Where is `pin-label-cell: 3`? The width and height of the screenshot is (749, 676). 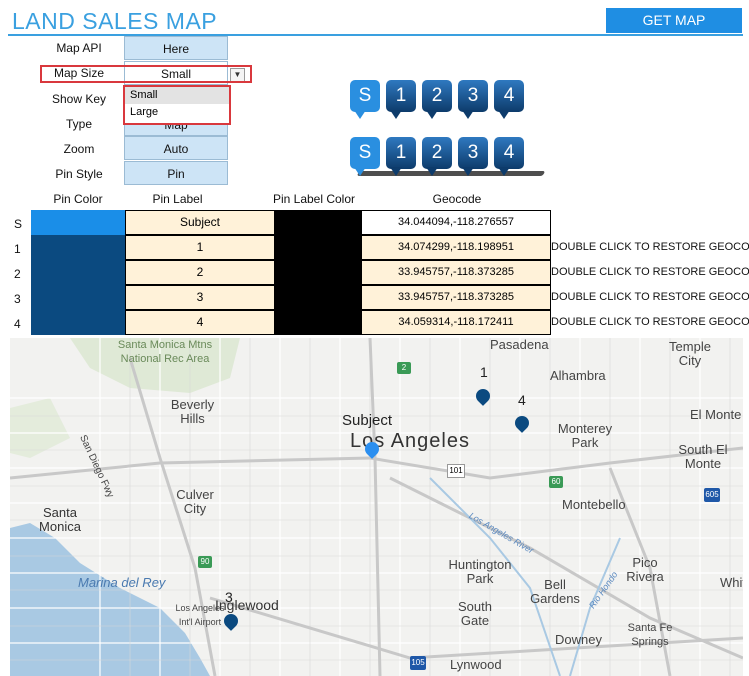
pin-label-cell: 3 is located at coordinates (200, 297).